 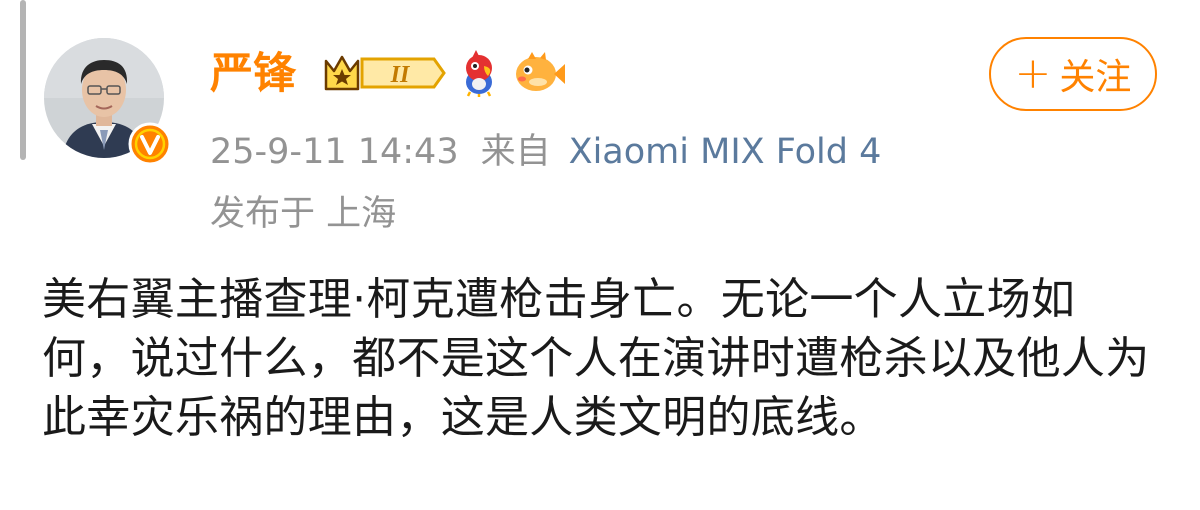 What do you see at coordinates (23, 80) in the screenshot?
I see `scrollbar` at bounding box center [23, 80].